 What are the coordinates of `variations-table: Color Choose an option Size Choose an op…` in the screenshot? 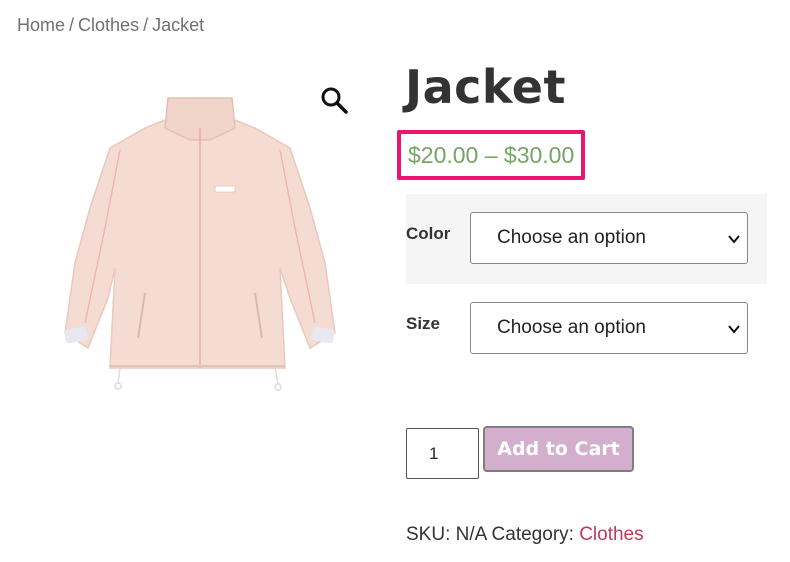 It's located at (586, 284).